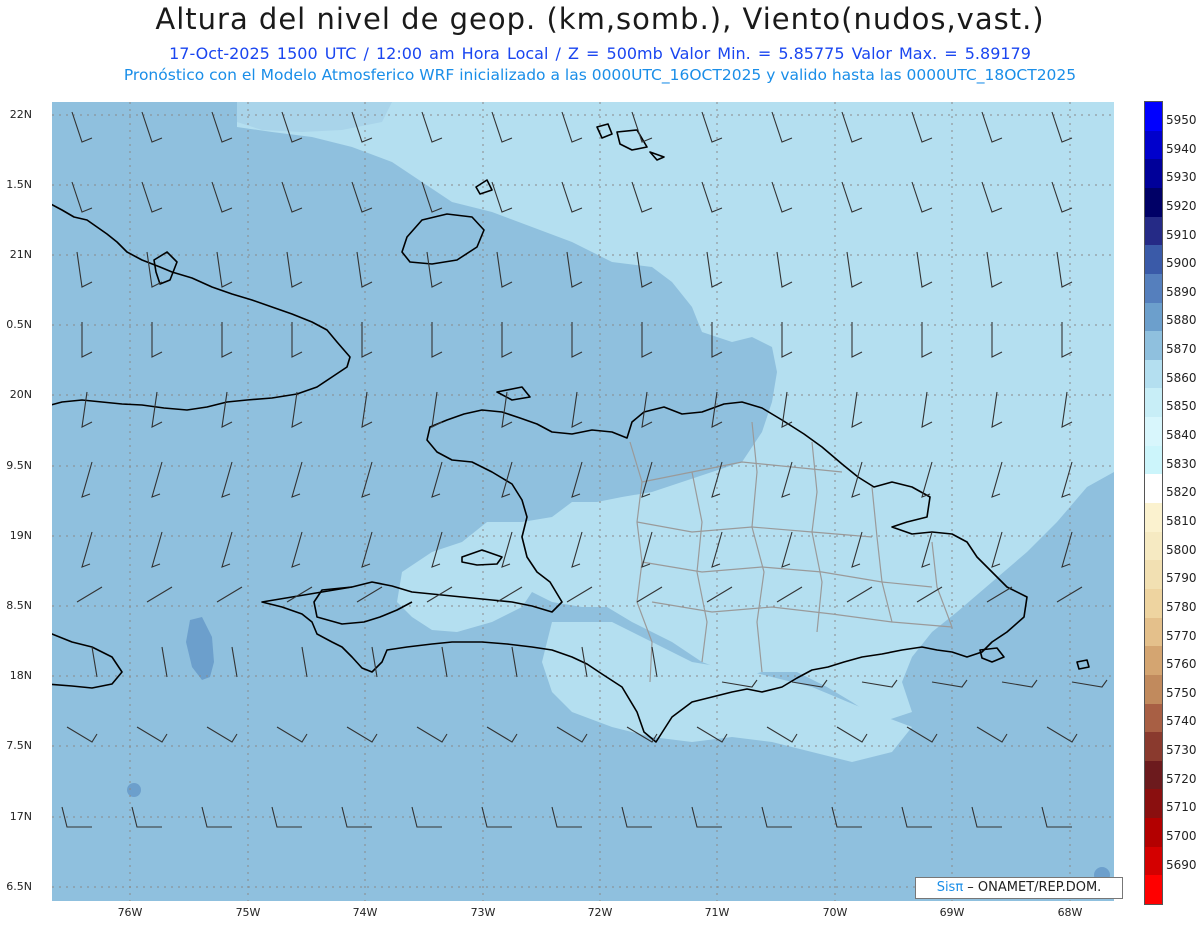  I want to click on colorbar-label: 5890, so click(1181, 291).